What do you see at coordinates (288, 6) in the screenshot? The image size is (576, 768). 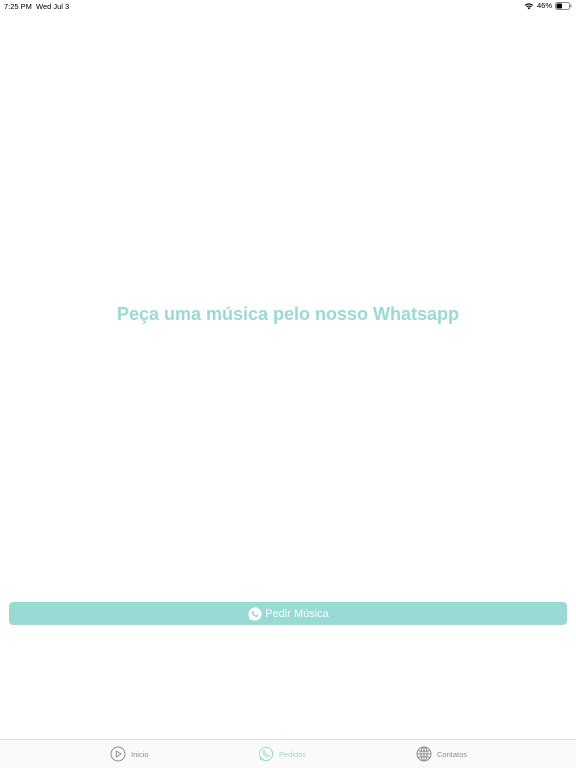 I see `status-bar: 7:25 PM Wed Jul 3 46%` at bounding box center [288, 6].